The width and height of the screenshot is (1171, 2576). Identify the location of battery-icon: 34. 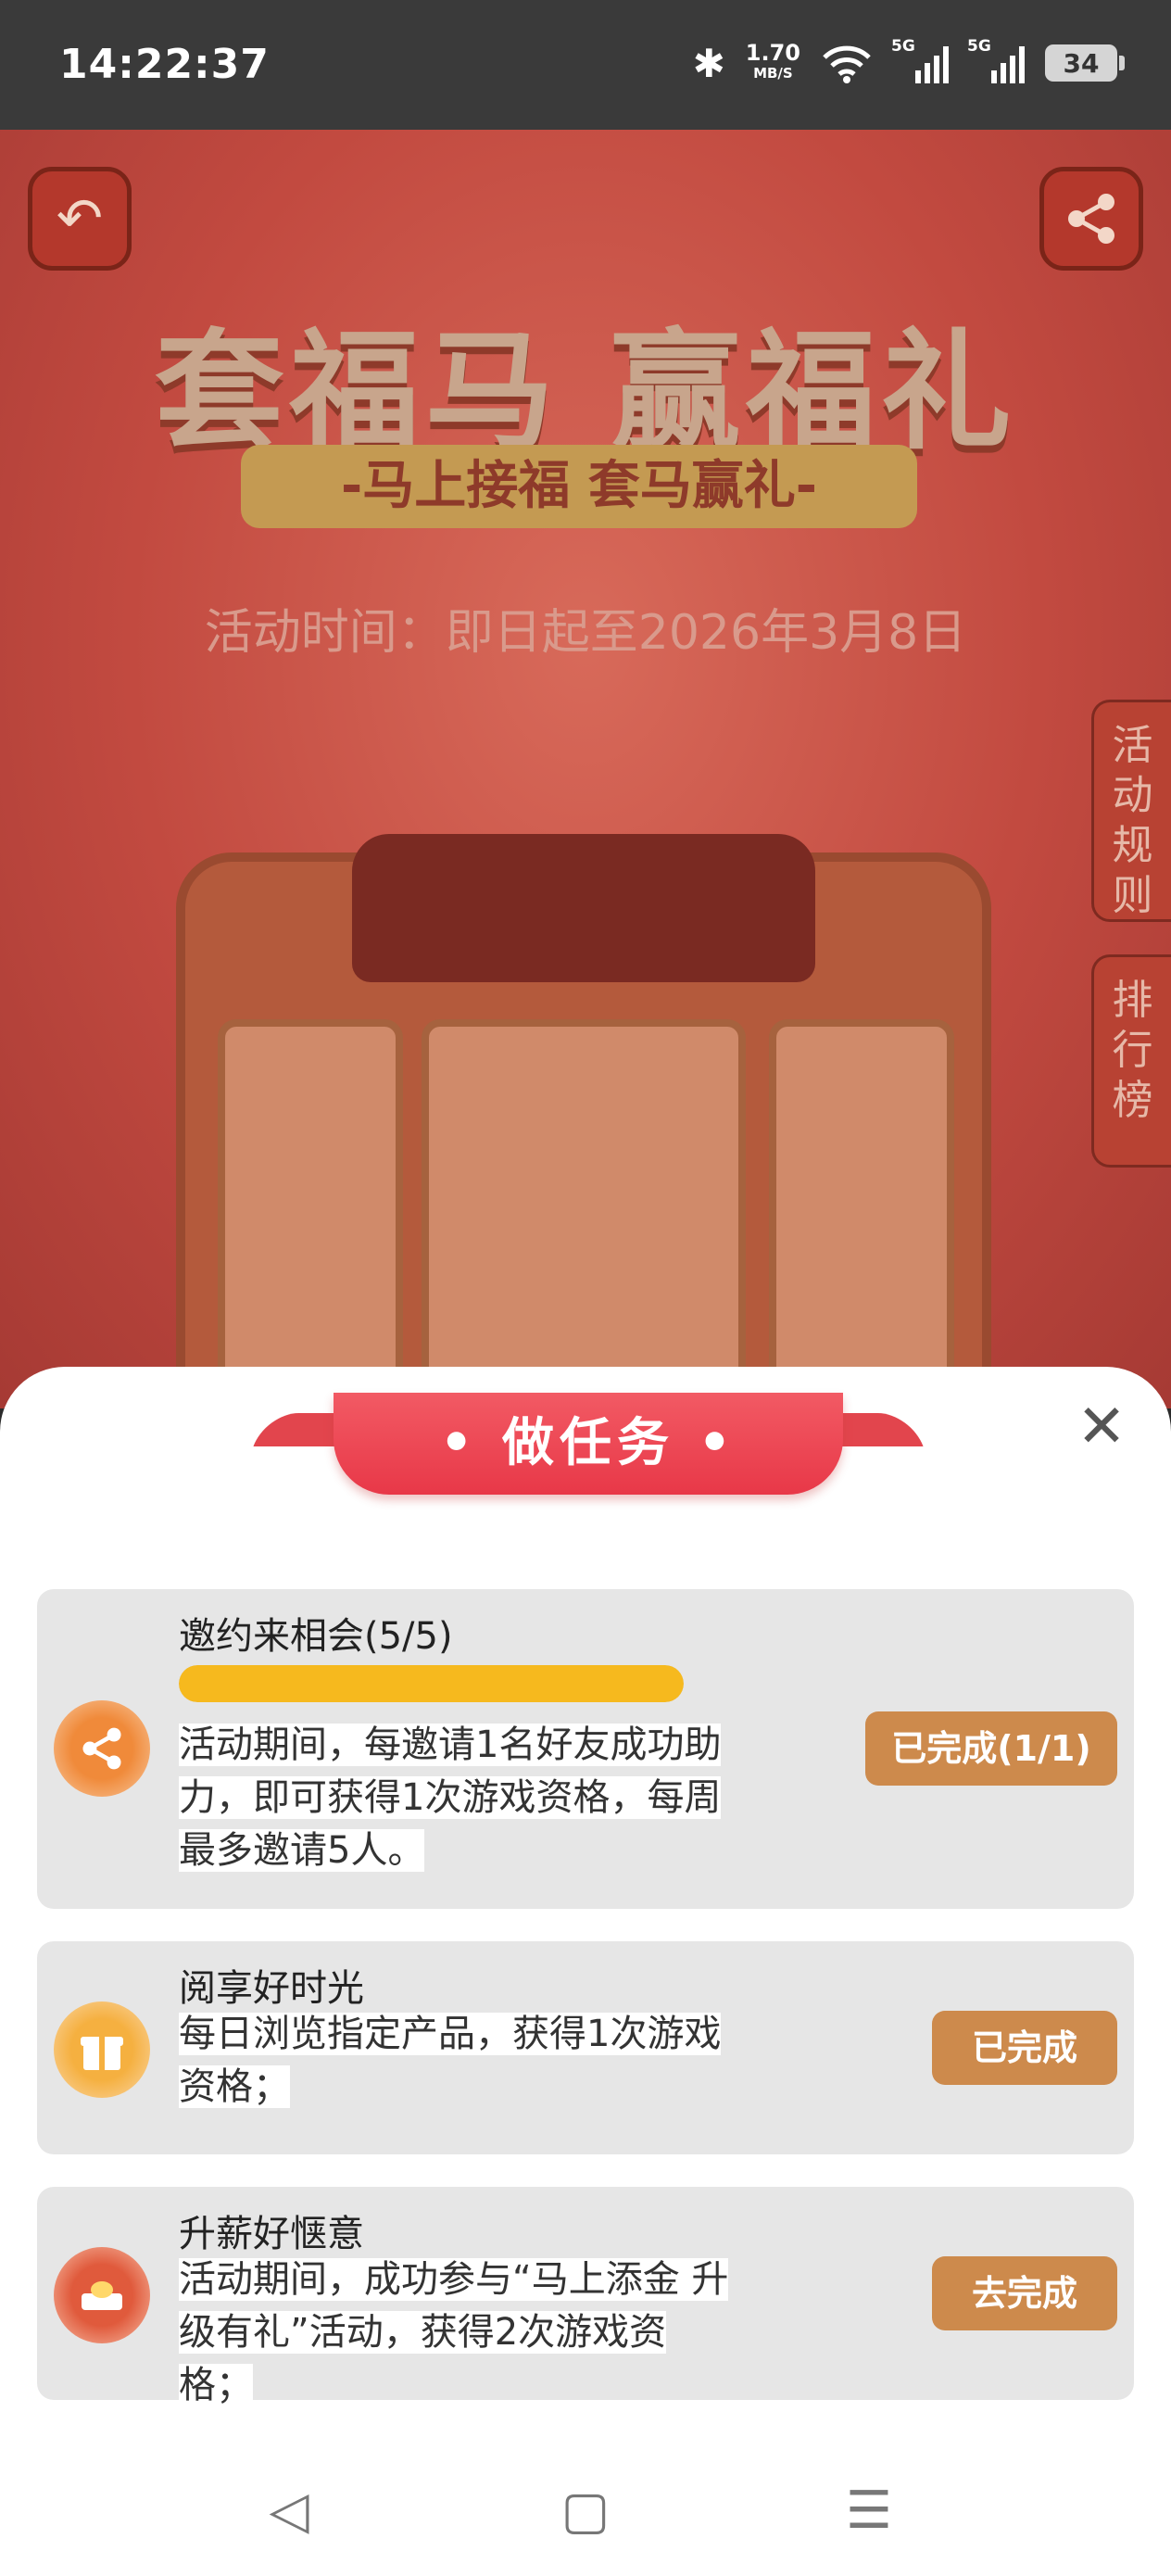
(1085, 63).